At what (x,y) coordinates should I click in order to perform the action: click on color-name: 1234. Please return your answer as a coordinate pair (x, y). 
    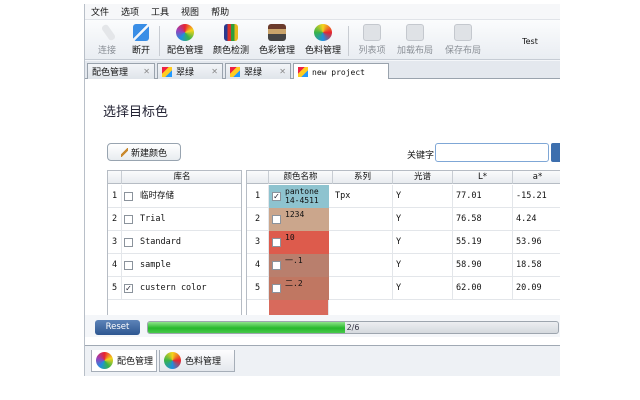
    Looking at the image, I should click on (295, 214).